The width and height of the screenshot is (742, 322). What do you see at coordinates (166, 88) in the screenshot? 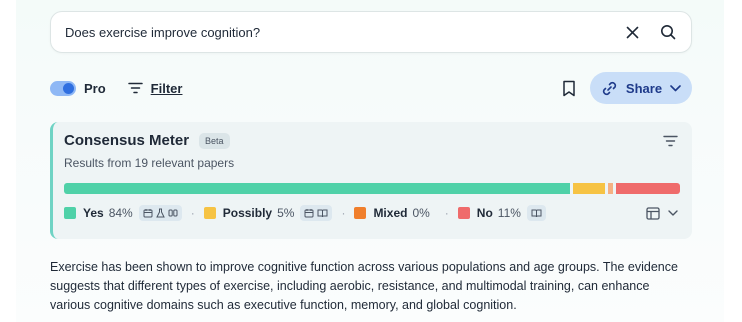
I see `filter-label: Filter` at bounding box center [166, 88].